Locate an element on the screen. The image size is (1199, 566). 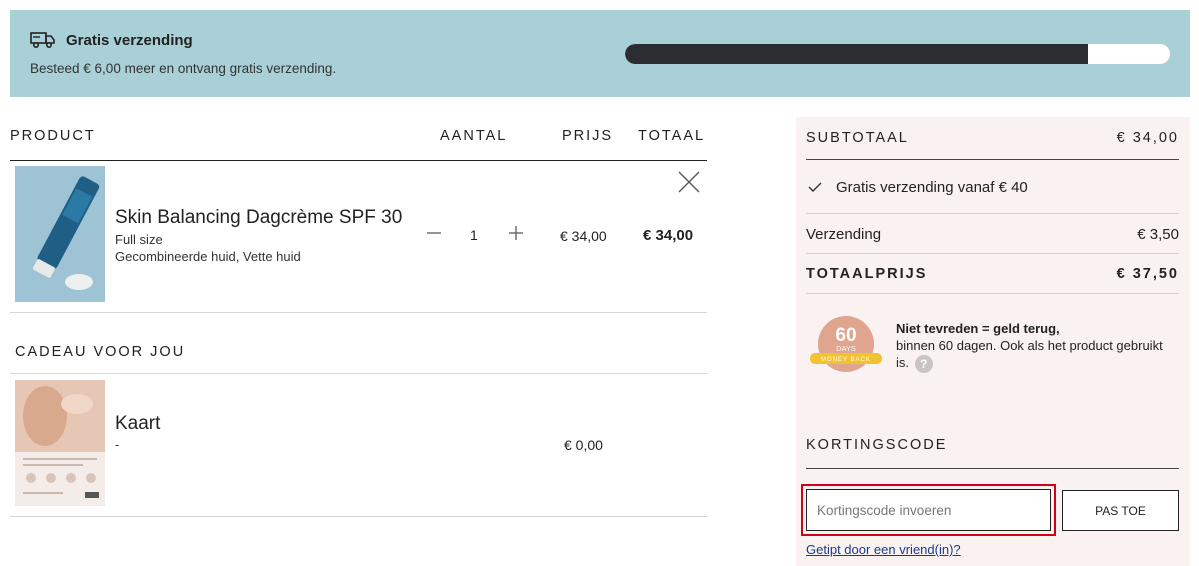
product-price: € 34,00 is located at coordinates (583, 236).